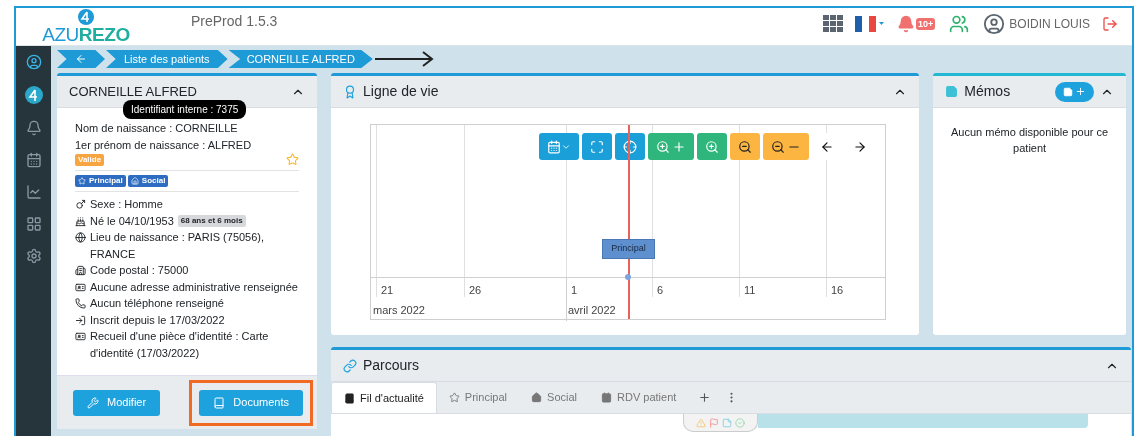  Describe the element at coordinates (554, 397) in the screenshot. I see `tab: Social` at that location.